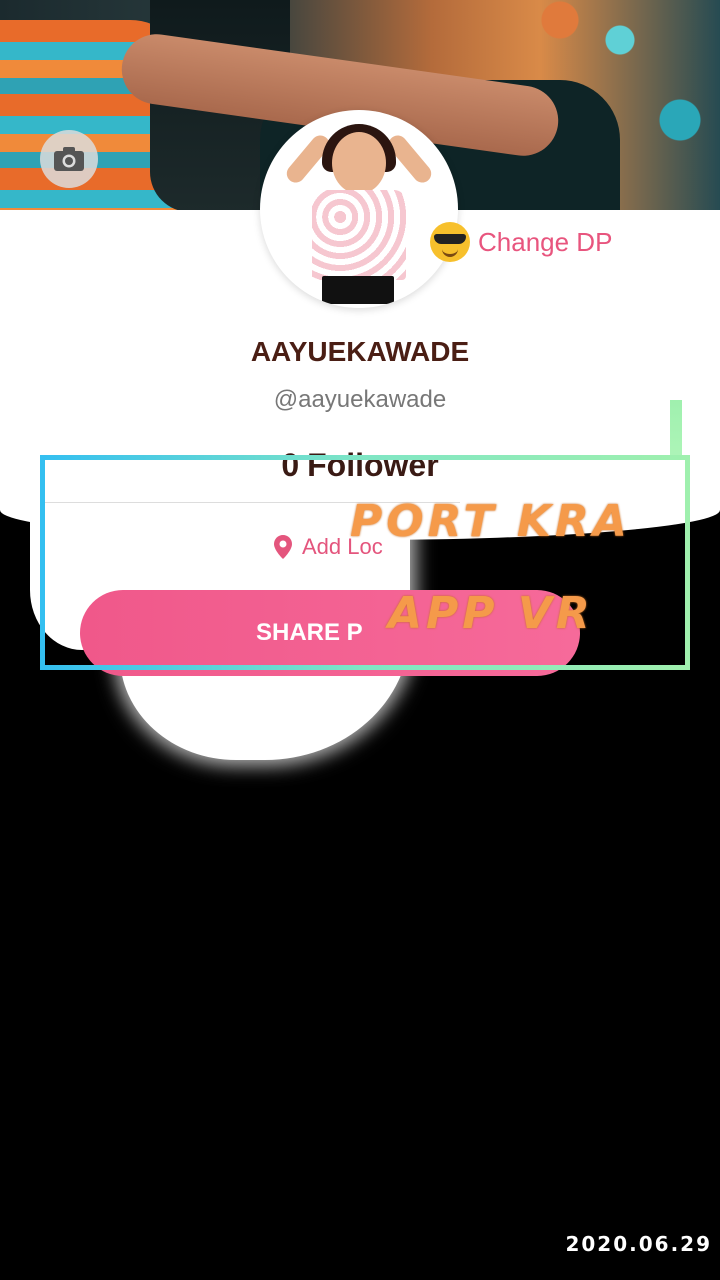 The width and height of the screenshot is (720, 1280). I want to click on profile-handle: @aayuekawade, so click(360, 399).